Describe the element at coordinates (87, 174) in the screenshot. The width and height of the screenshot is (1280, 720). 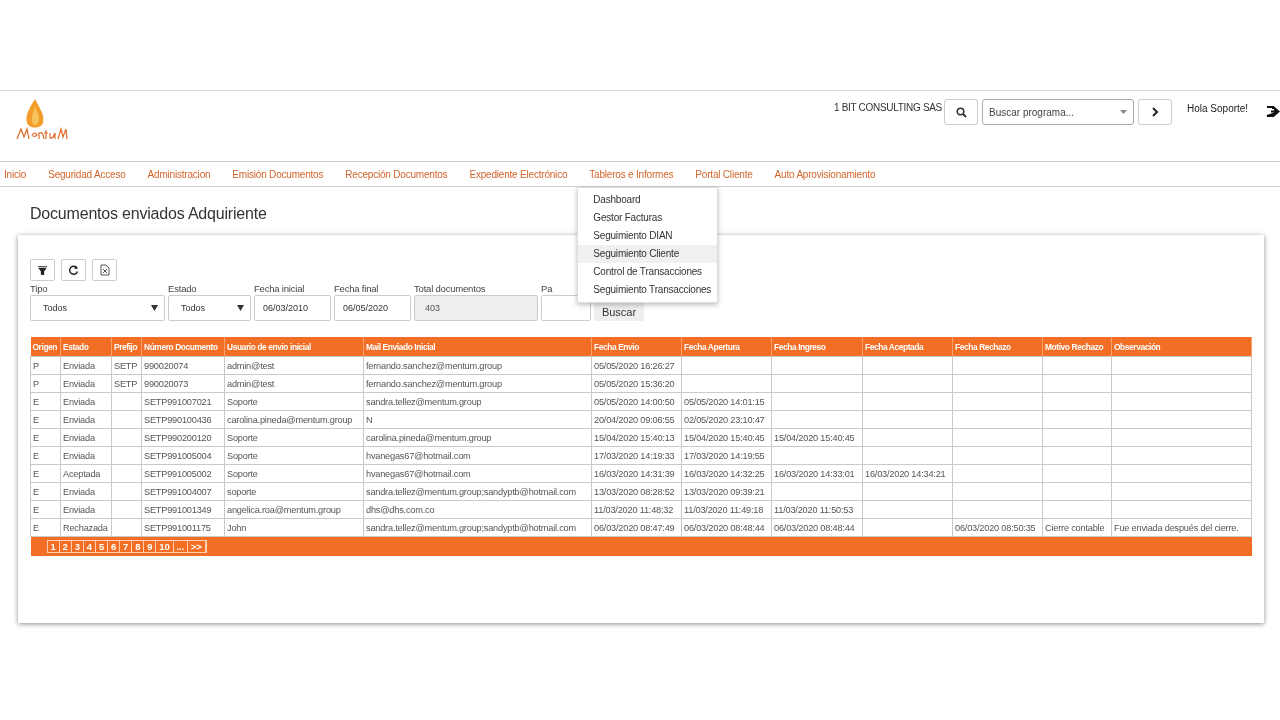
I see `nav-menu-item: Seguridad Acceso` at that location.